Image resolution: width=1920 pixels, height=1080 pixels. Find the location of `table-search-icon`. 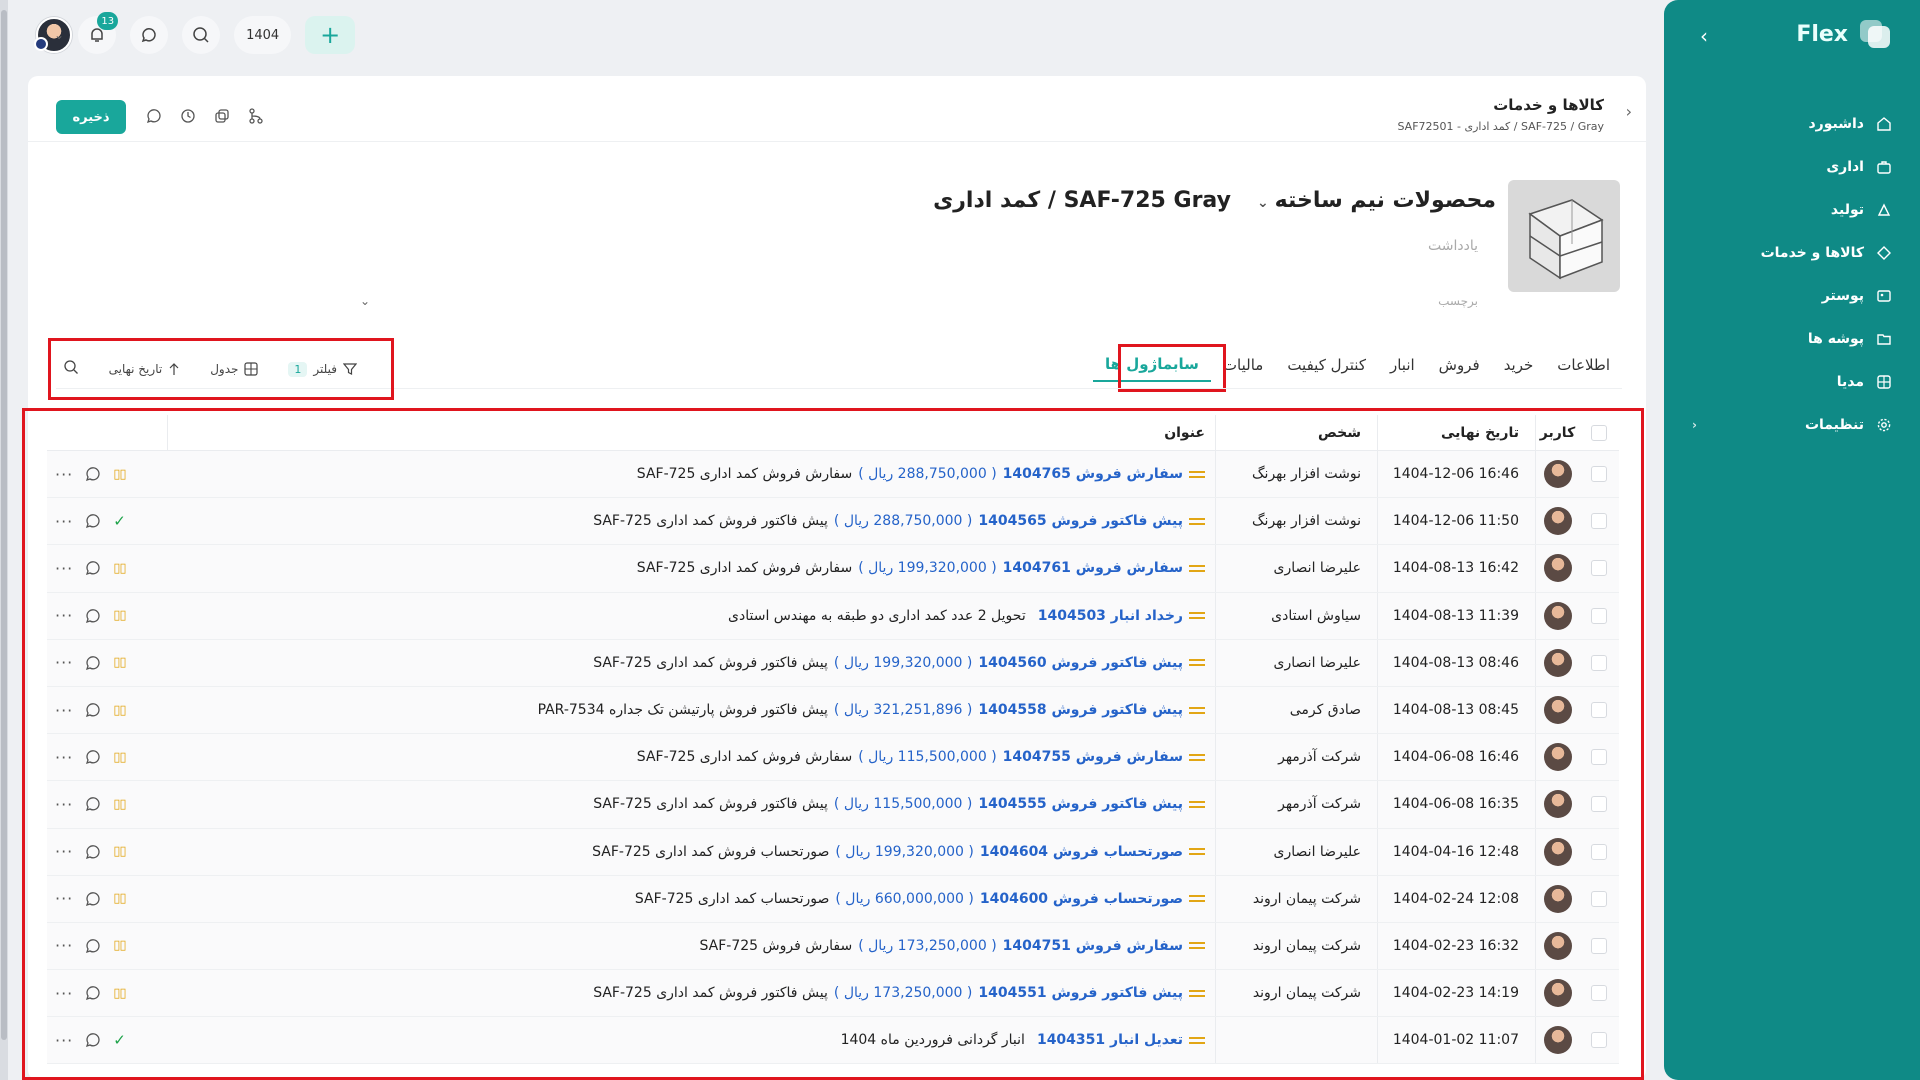

table-search-icon is located at coordinates (71, 369).